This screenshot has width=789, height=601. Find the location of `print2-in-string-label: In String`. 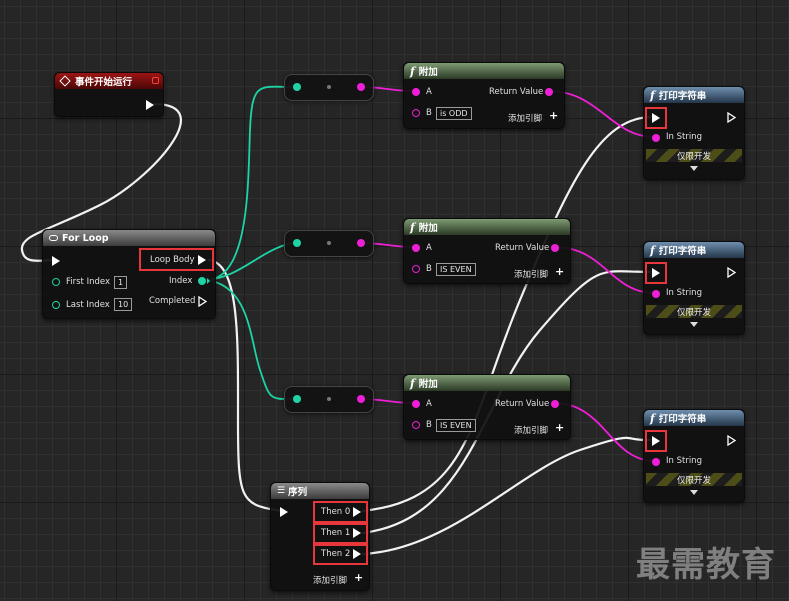

print2-in-string-label: In String is located at coordinates (684, 293).